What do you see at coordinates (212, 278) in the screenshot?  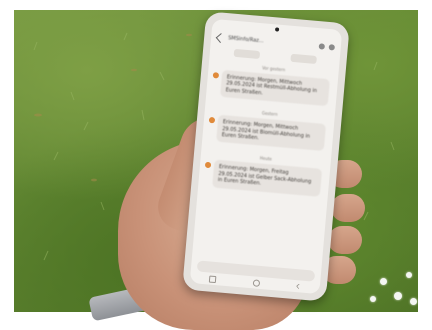 I see `recent-apps-icon` at bounding box center [212, 278].